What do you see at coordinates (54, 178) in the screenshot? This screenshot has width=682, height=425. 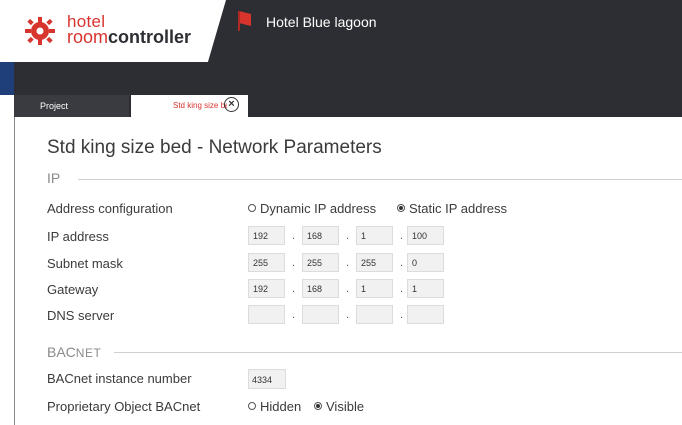 I see `section-heading-ip: IP` at bounding box center [54, 178].